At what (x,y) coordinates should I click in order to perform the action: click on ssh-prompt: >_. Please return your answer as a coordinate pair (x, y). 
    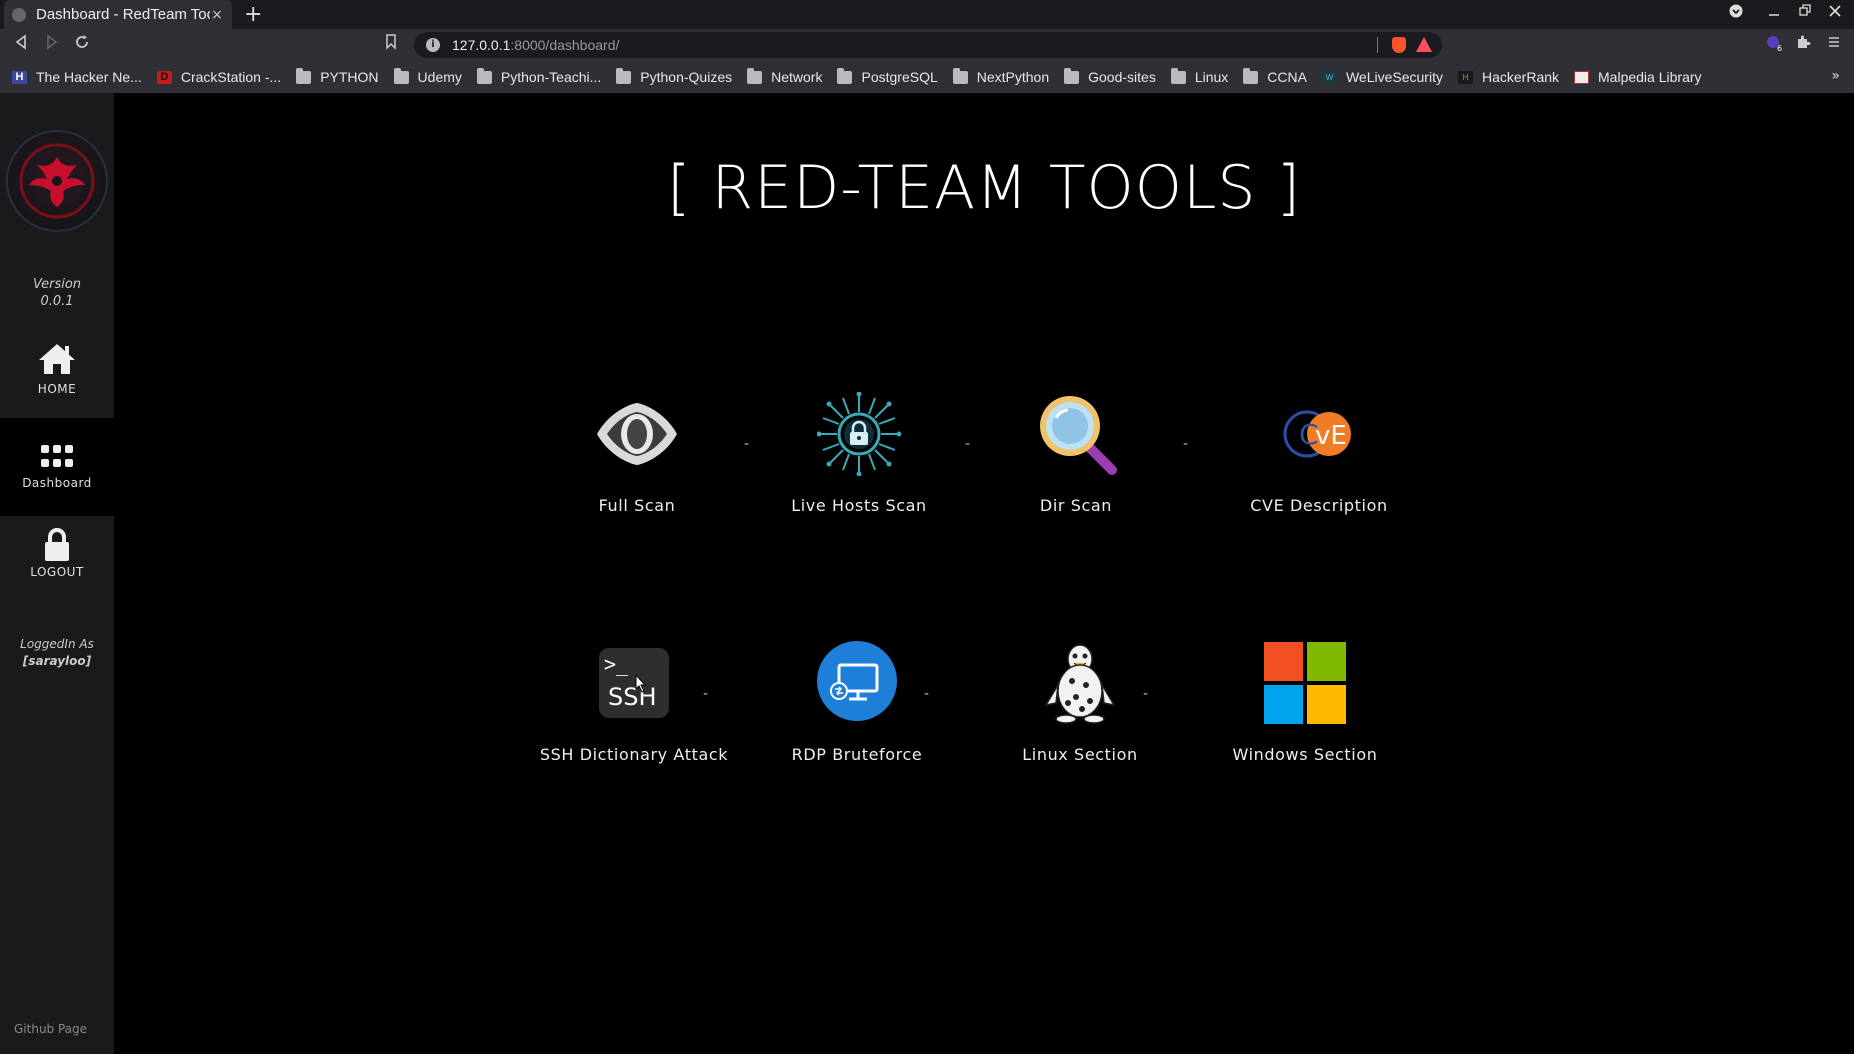
    Looking at the image, I should click on (616, 664).